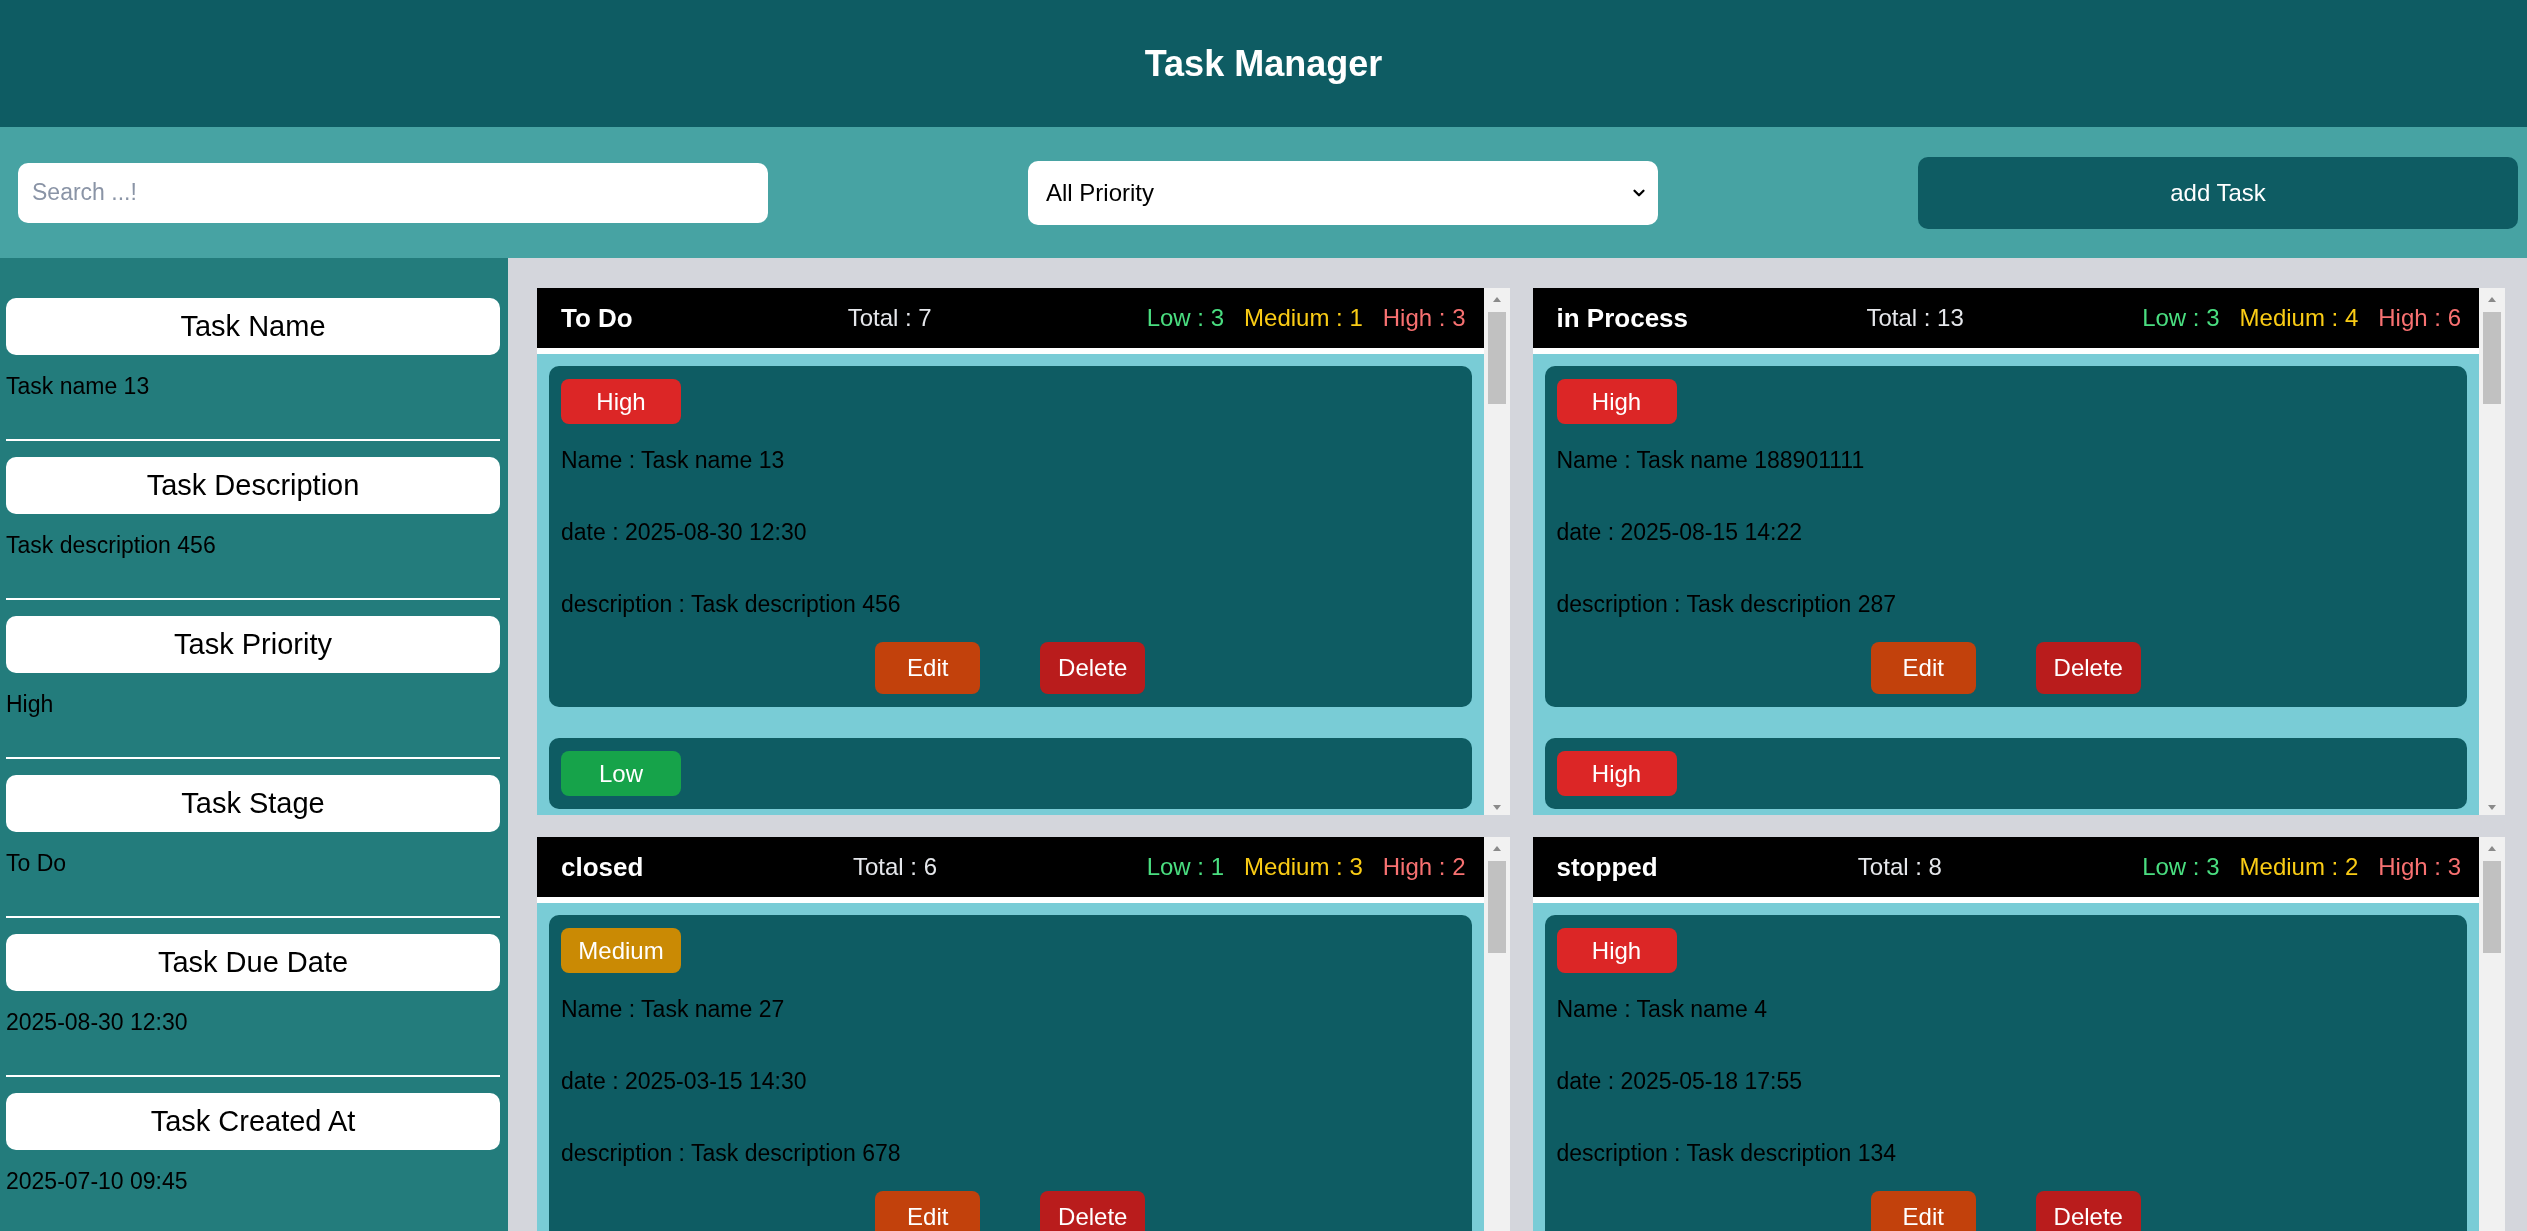 Image resolution: width=2527 pixels, height=1231 pixels. Describe the element at coordinates (1899, 867) in the screenshot. I see `board-total: Total : 8` at that location.